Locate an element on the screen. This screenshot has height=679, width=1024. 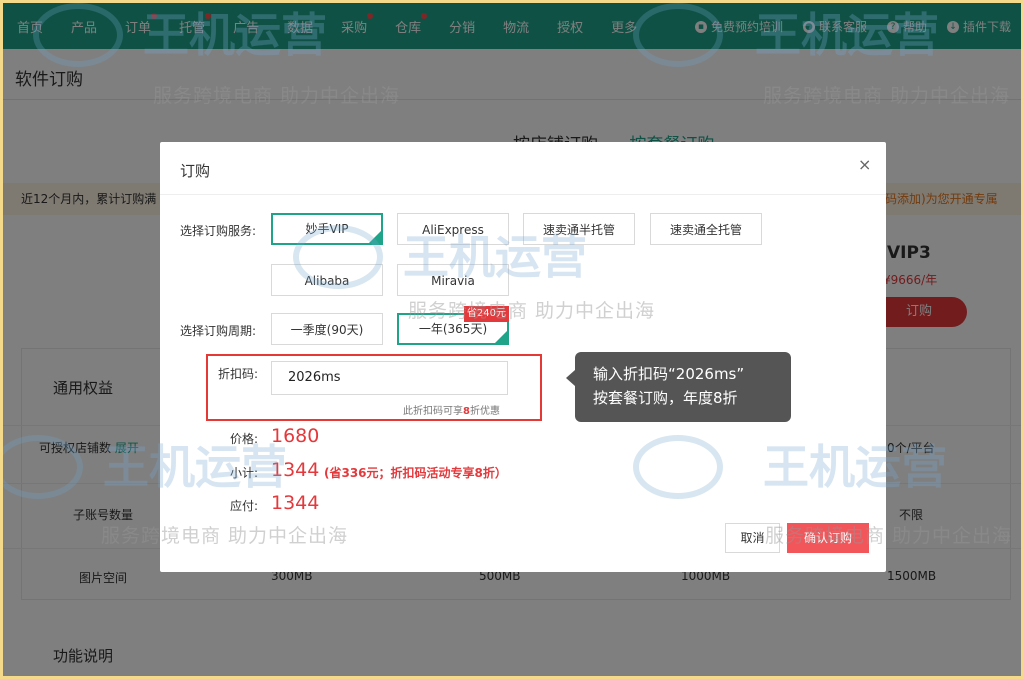
highlight-box is located at coordinates (374, 387).